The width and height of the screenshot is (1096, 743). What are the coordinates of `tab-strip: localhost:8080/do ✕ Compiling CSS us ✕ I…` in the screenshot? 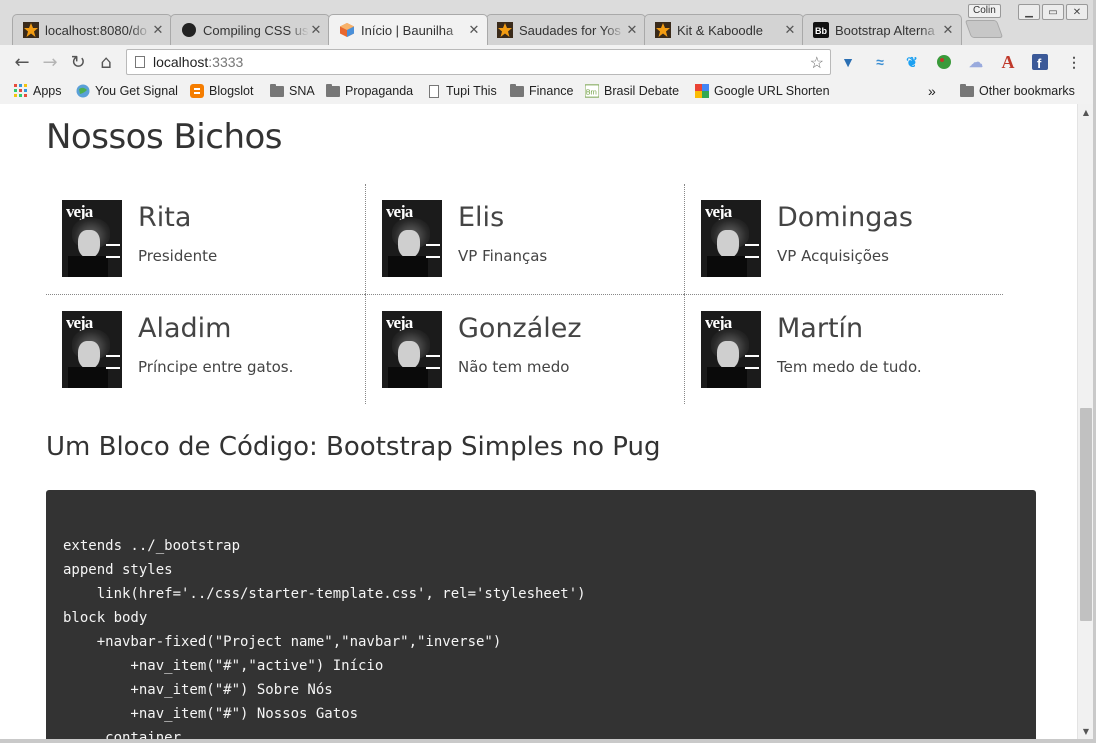 It's located at (548, 22).